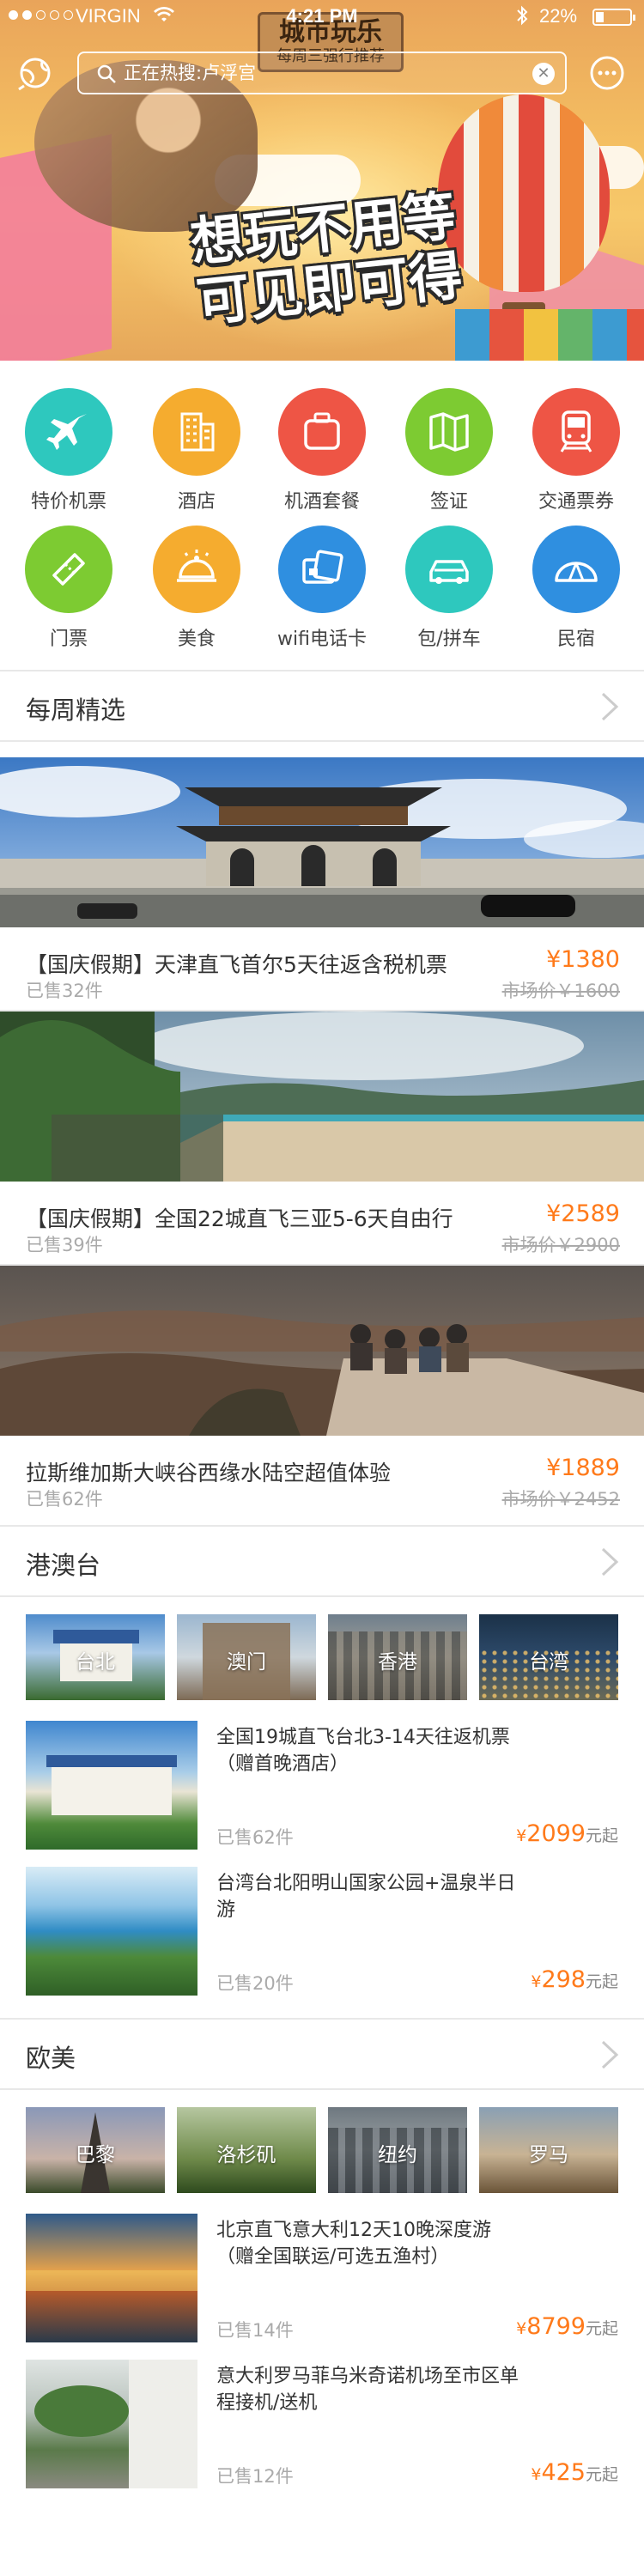 The width and height of the screenshot is (644, 2576). Describe the element at coordinates (548, 2155) in the screenshot. I see `destination-name: 罗马` at that location.